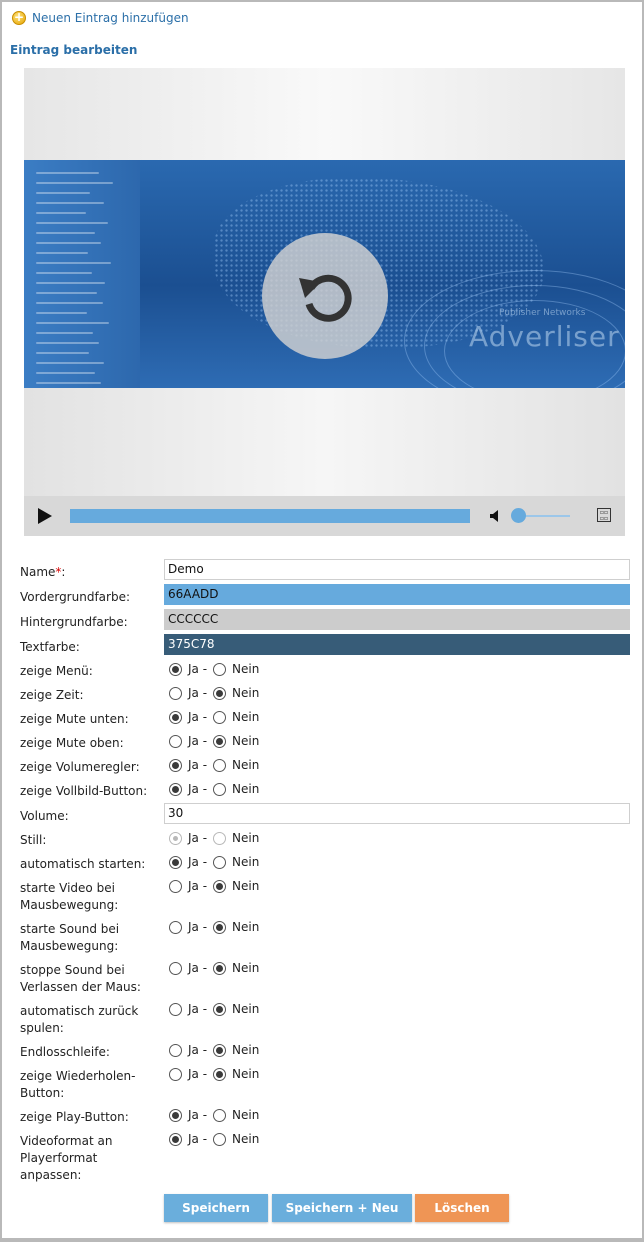 This screenshot has height=1242, width=644. Describe the element at coordinates (79, 1019) in the screenshot. I see `option-label: automatisch zurück spulen:` at that location.